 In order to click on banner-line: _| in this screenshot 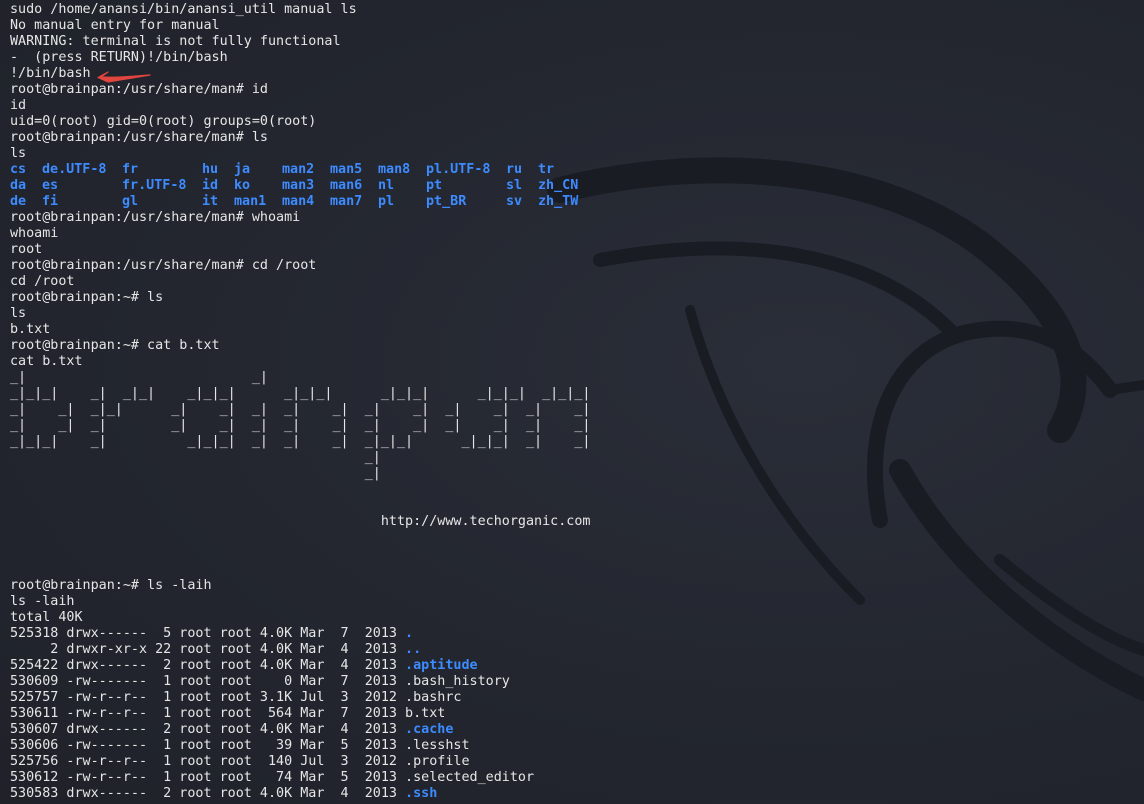, I will do `click(195, 457)`.